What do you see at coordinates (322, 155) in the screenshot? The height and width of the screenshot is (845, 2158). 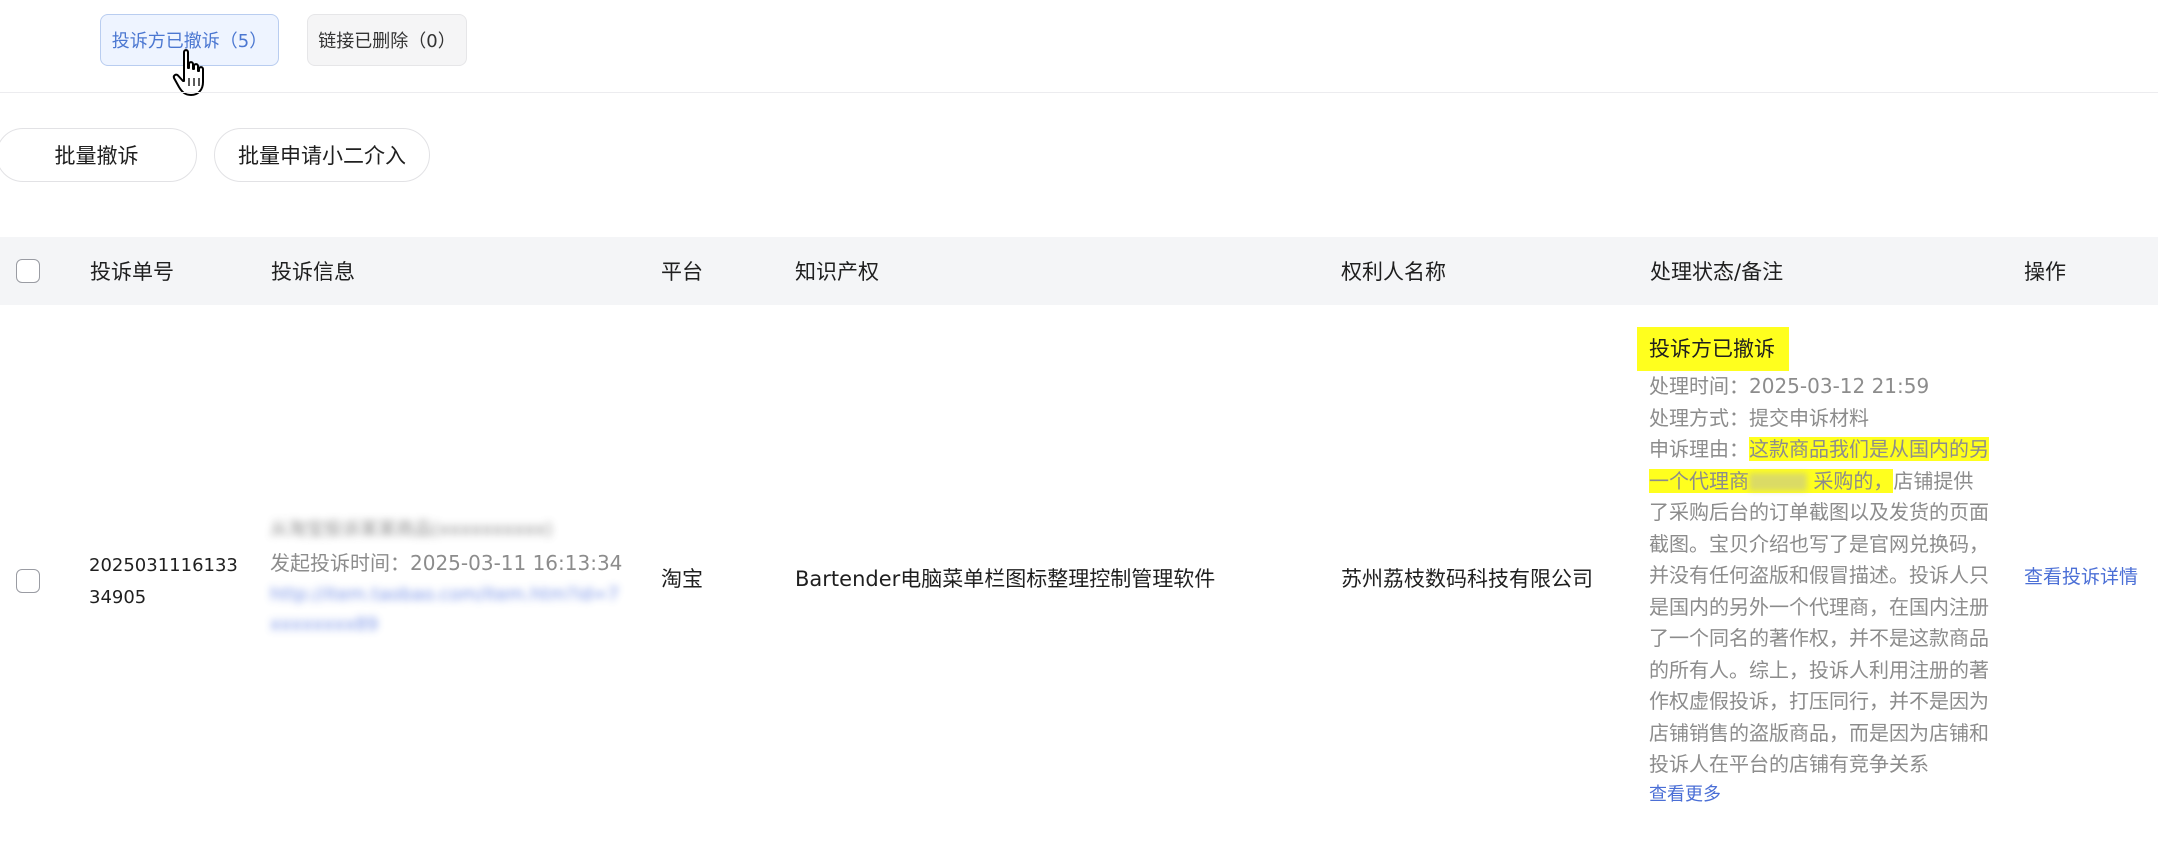 I see `batch-intervene-button: 批量申请小二介入` at bounding box center [322, 155].